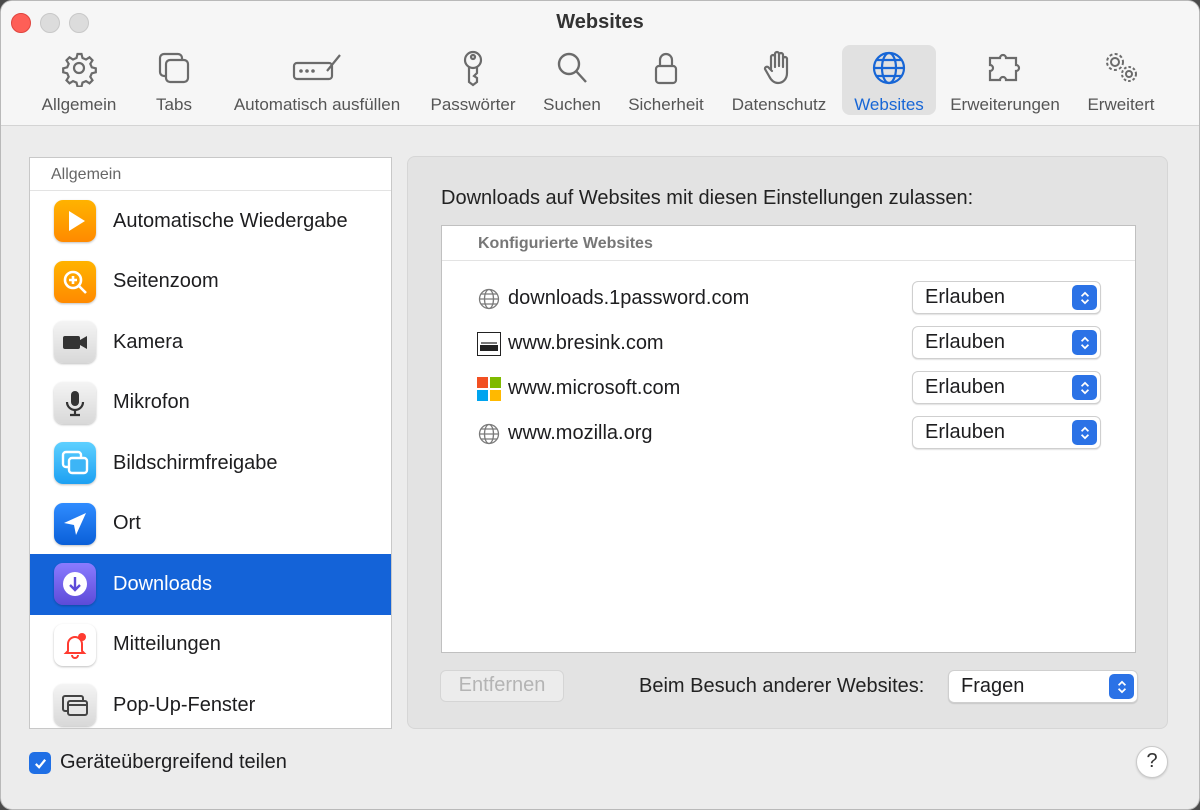 The height and width of the screenshot is (810, 1200). I want to click on tab-passwoerter: Passwörter, so click(473, 80).